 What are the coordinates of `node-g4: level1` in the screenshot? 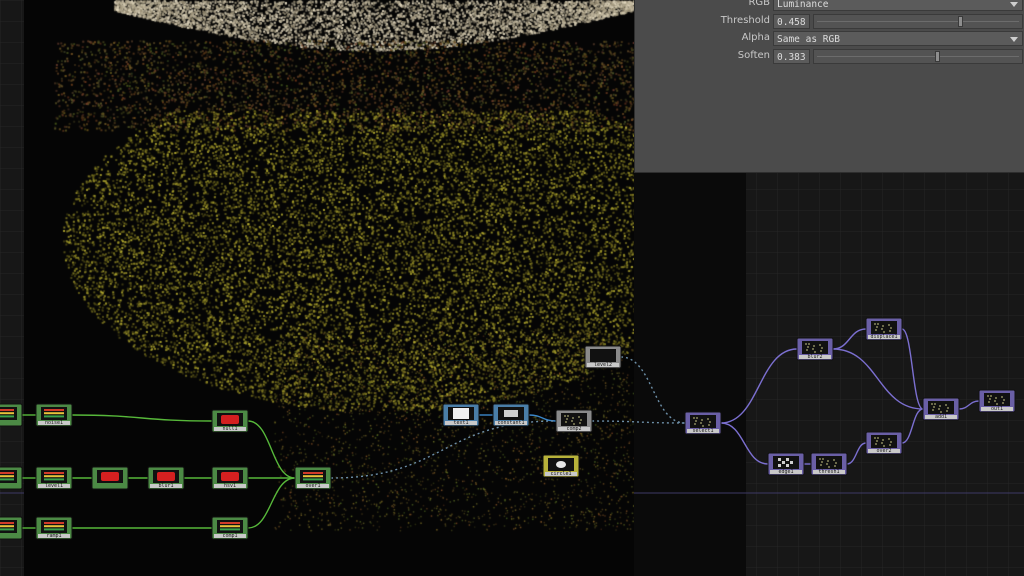 It's located at (54, 478).